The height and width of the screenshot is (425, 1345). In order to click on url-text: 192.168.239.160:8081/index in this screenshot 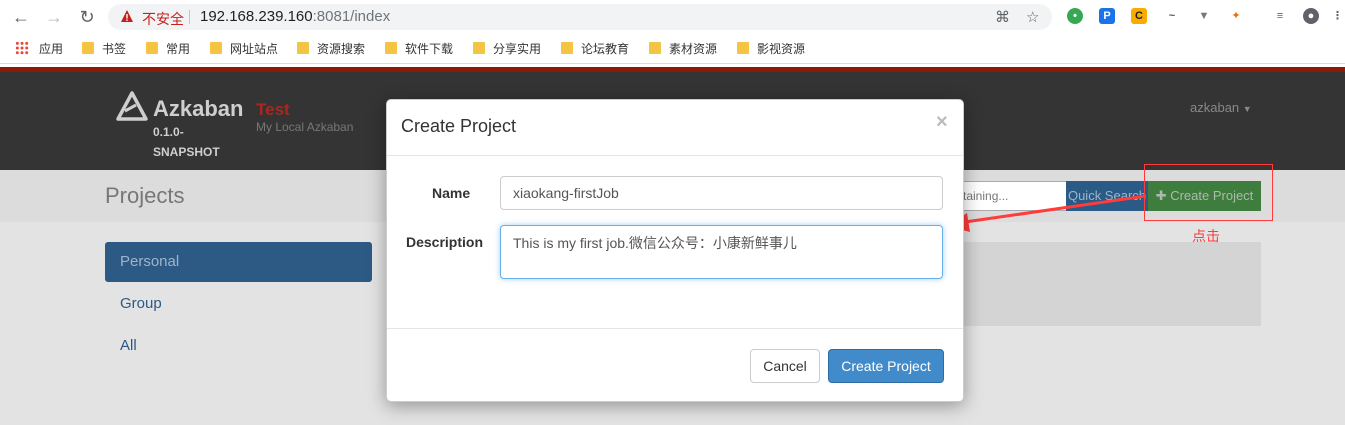, I will do `click(295, 16)`.